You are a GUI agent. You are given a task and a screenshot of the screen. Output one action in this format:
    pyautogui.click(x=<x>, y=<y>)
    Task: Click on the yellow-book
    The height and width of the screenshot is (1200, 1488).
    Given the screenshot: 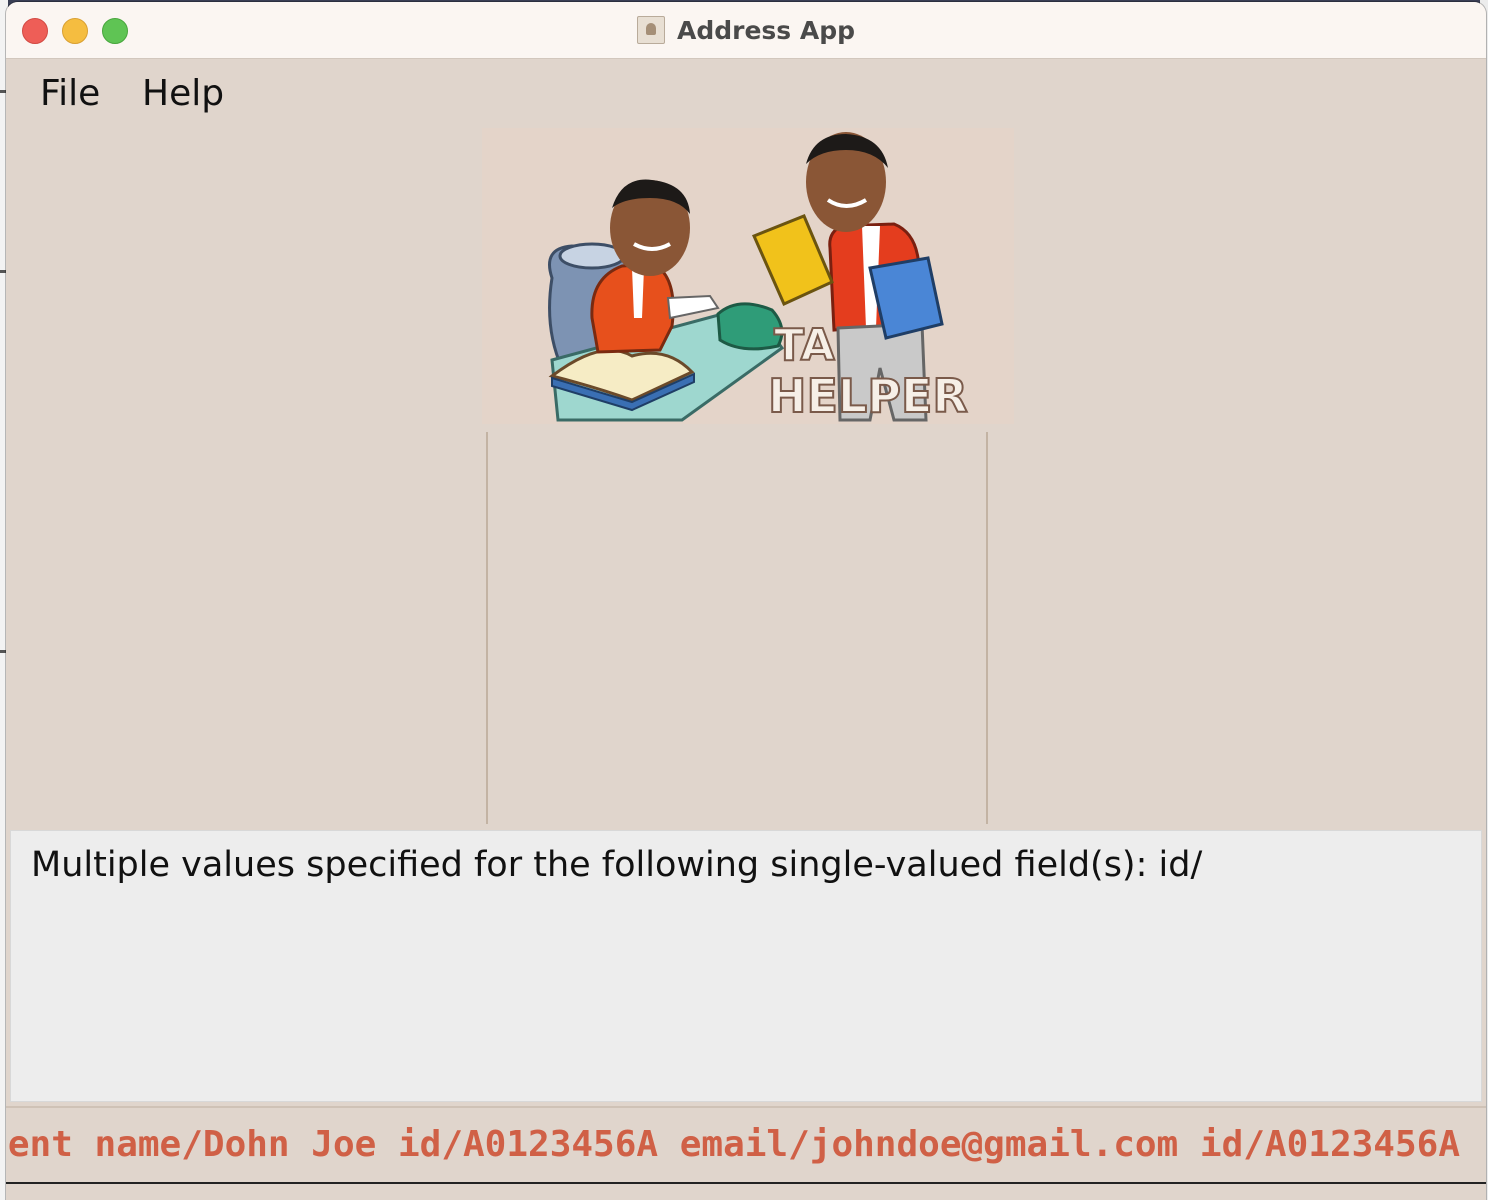 What is the action you would take?
    pyautogui.click(x=793, y=260)
    